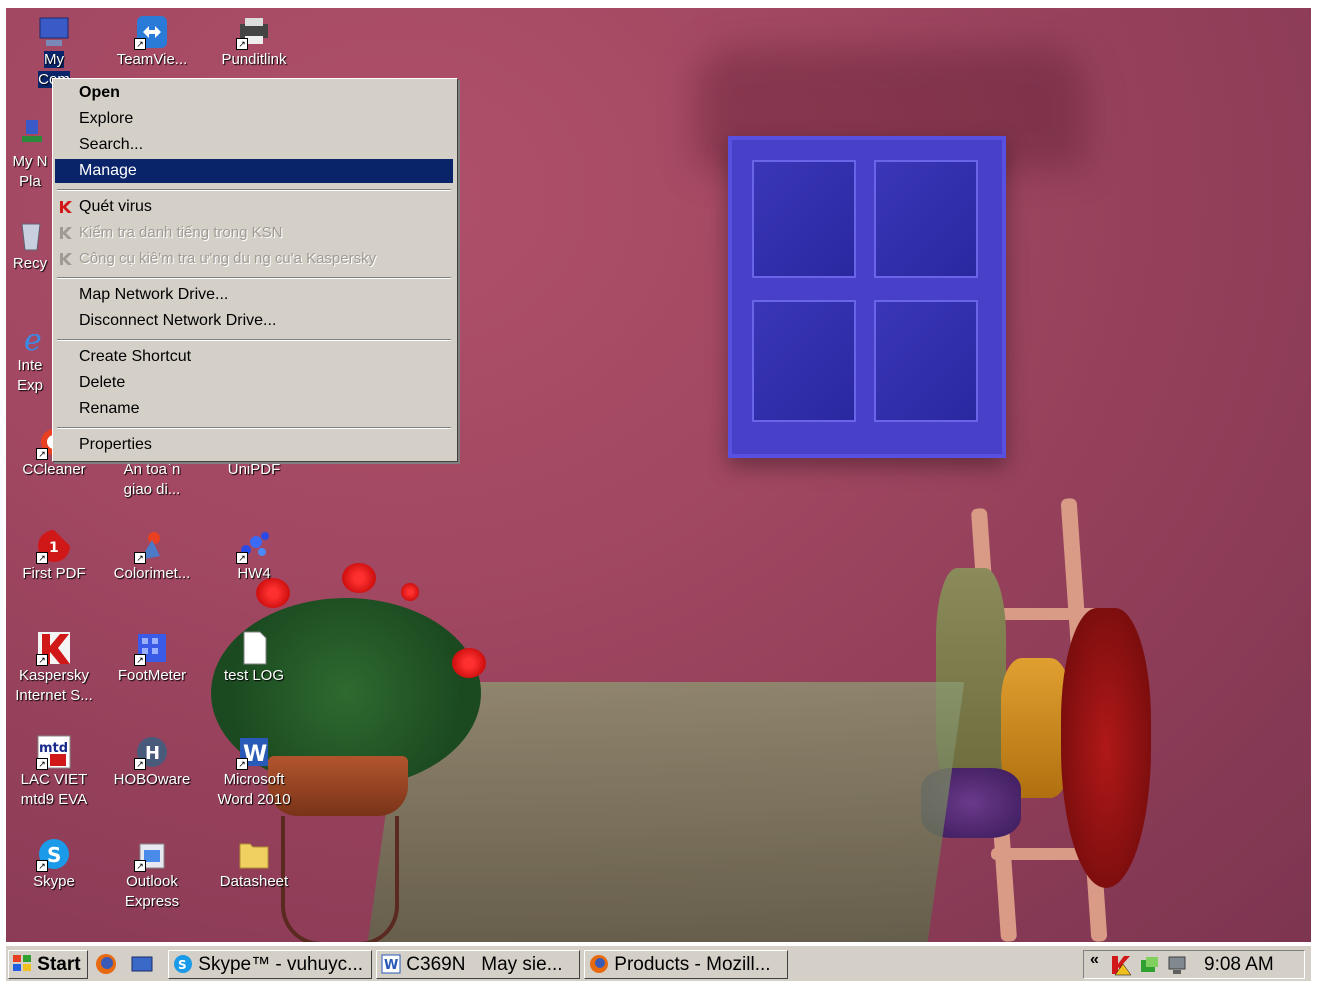 The width and height of the screenshot is (1317, 982). Describe the element at coordinates (1149, 965) in the screenshot. I see `network-tray-icon` at that location.